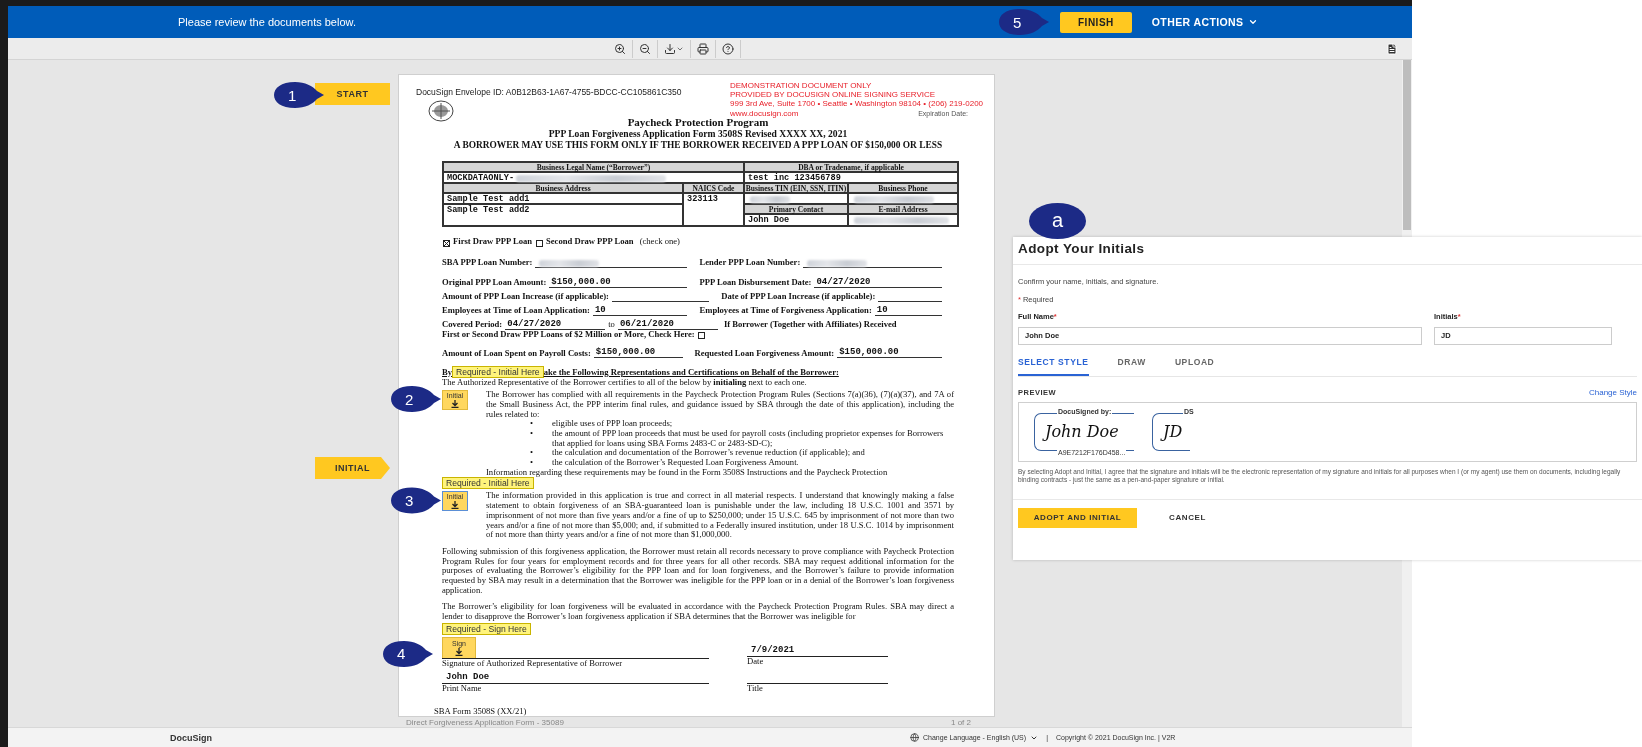 This screenshot has width=1642, height=747. I want to click on field-label: Signature of Authorized Representative of Borrower, so click(533, 663).